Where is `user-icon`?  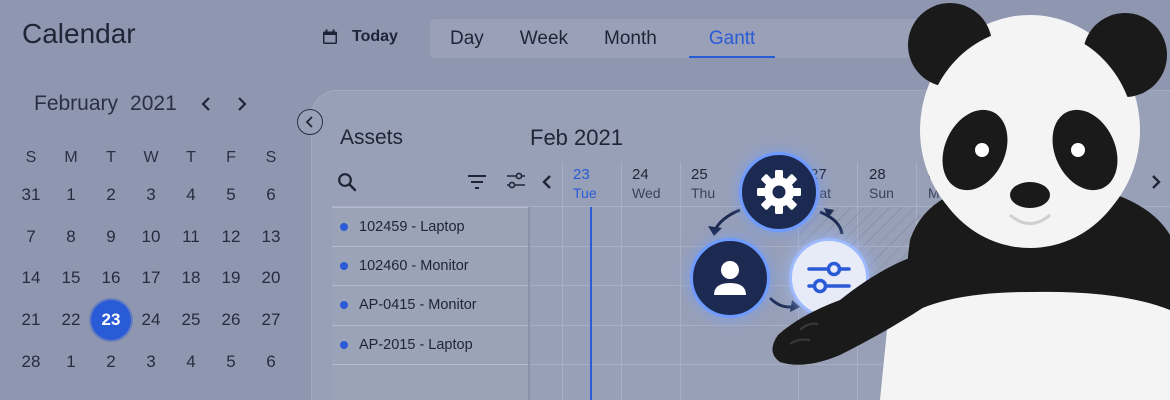
user-icon is located at coordinates (730, 278).